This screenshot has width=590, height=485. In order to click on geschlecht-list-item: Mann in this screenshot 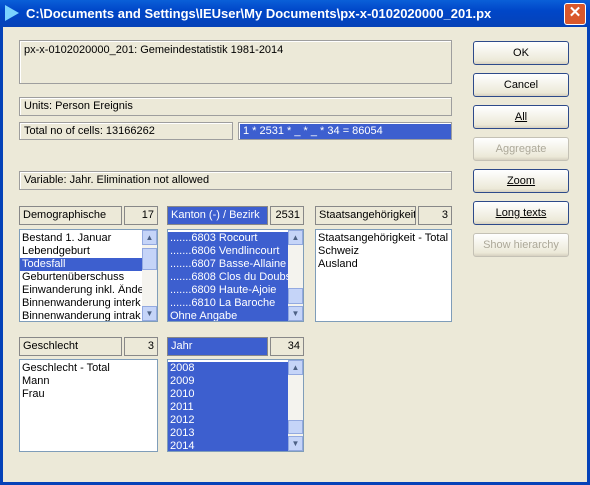, I will do `click(88, 381)`.